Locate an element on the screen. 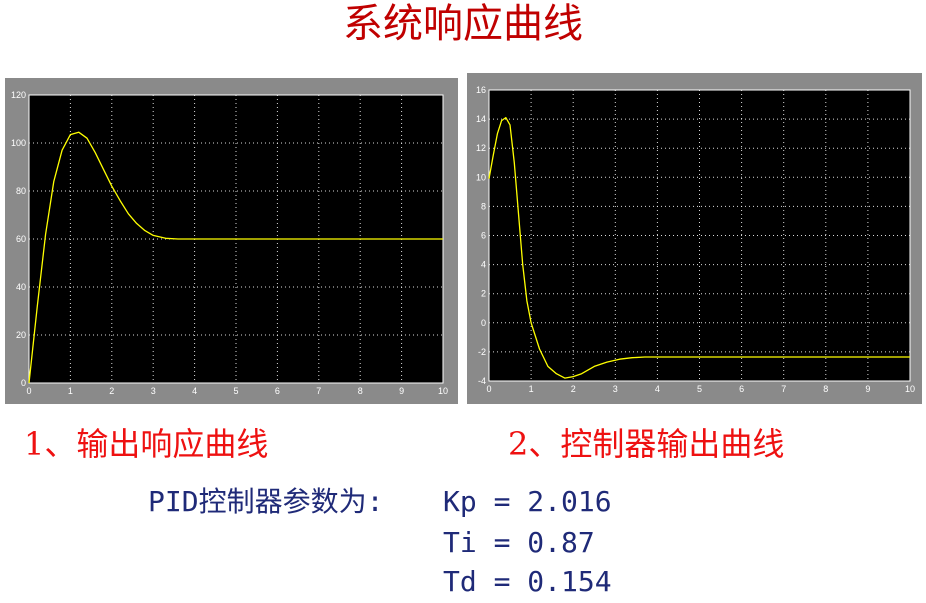  y-tick-label: 100 is located at coordinates (18, 143).